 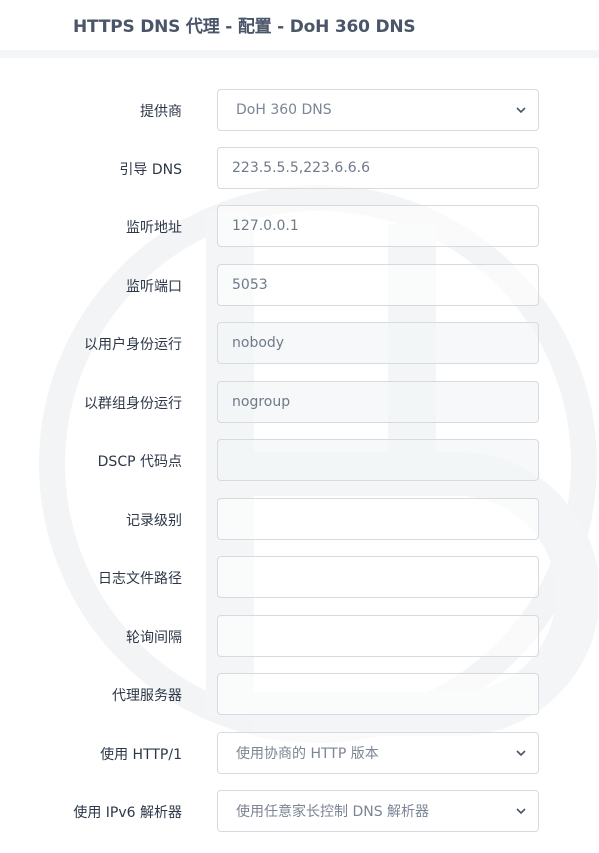 What do you see at coordinates (378, 460) in the screenshot?
I see `dscp-input` at bounding box center [378, 460].